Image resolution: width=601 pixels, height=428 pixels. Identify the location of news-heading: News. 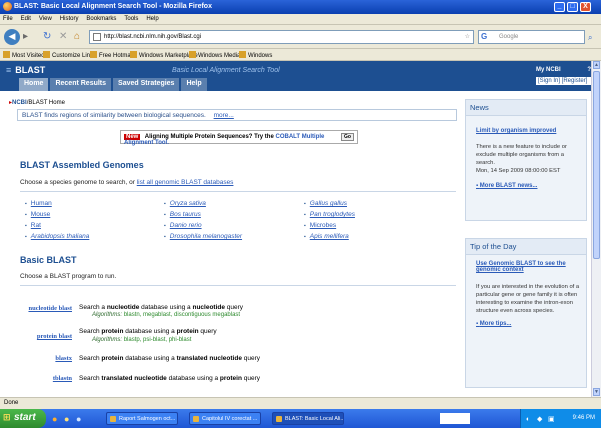
(526, 108).